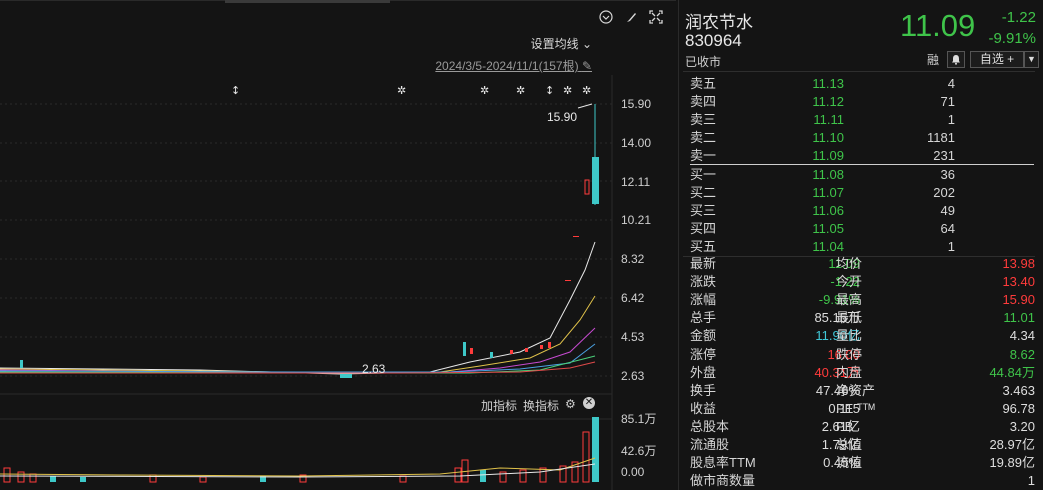 The width and height of the screenshot is (1043, 490). I want to click on price-change-pct: -9.91%, so click(1012, 38).